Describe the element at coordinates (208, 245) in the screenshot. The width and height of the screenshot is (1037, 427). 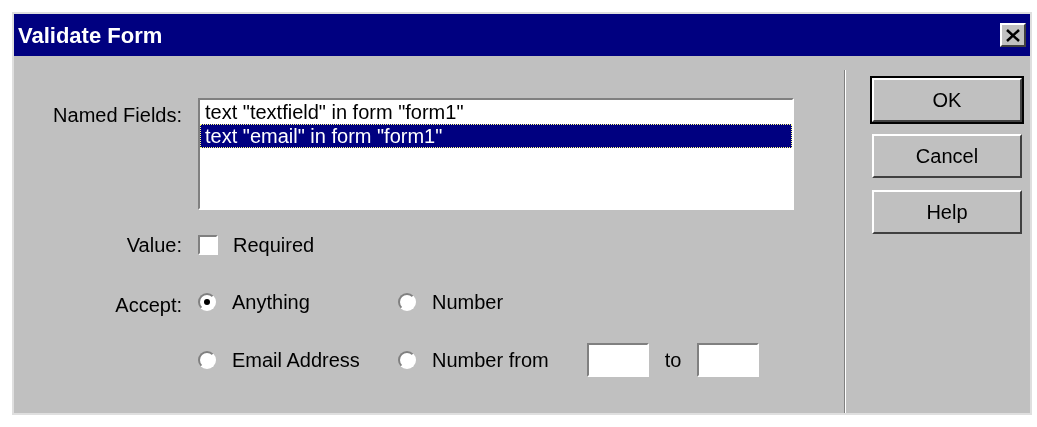
I see `checkbox` at that location.